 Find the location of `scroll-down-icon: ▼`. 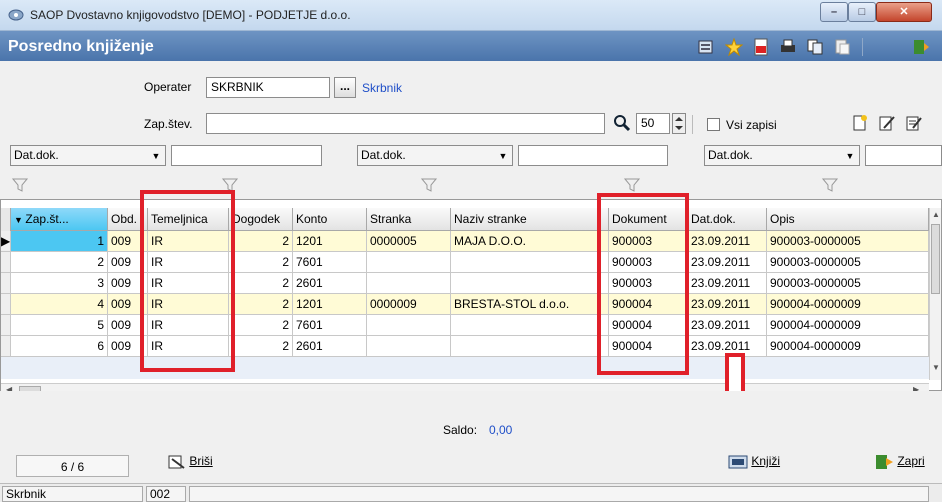

scroll-down-icon: ▼ is located at coordinates (936, 367).